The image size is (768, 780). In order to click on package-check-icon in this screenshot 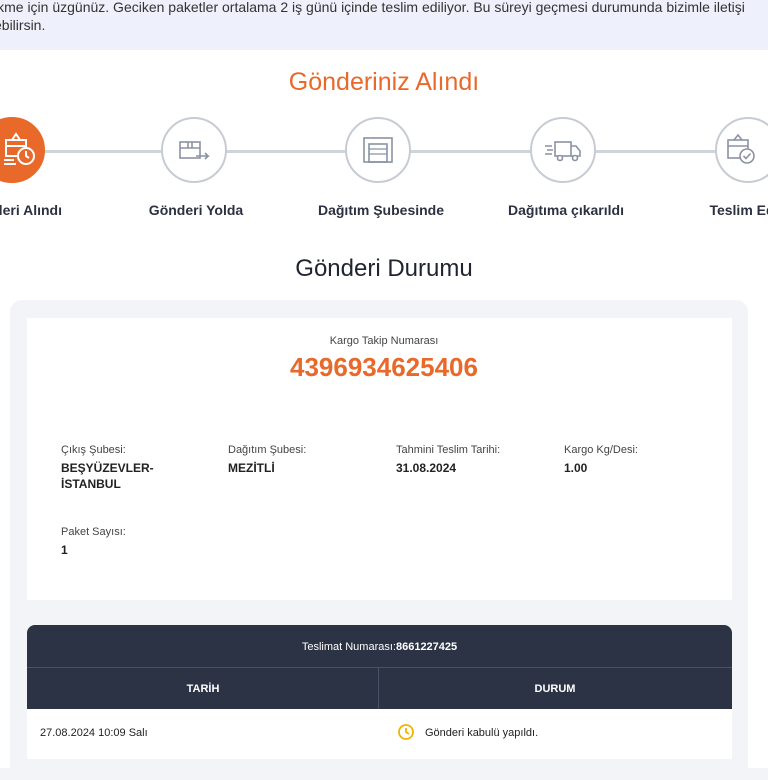, I will do `click(741, 148)`.